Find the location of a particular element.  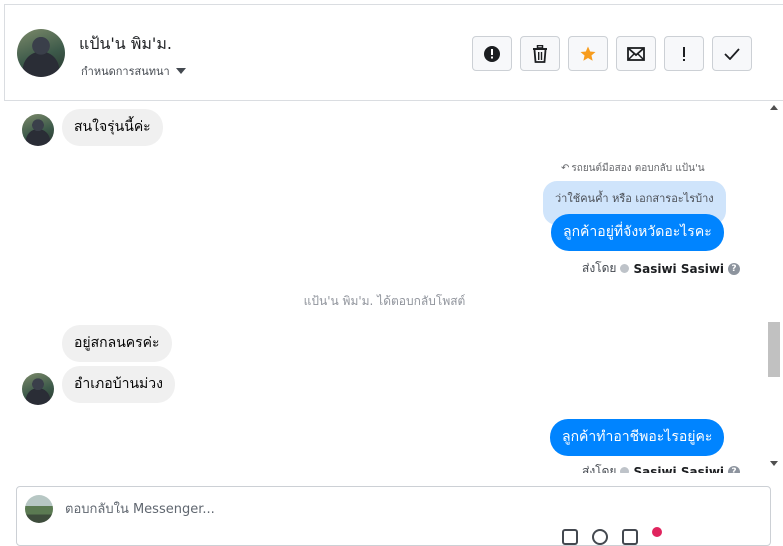

reply-context-text: รถยนต์มือสอง ตอบกลับ แป้น'น is located at coordinates (638, 168).